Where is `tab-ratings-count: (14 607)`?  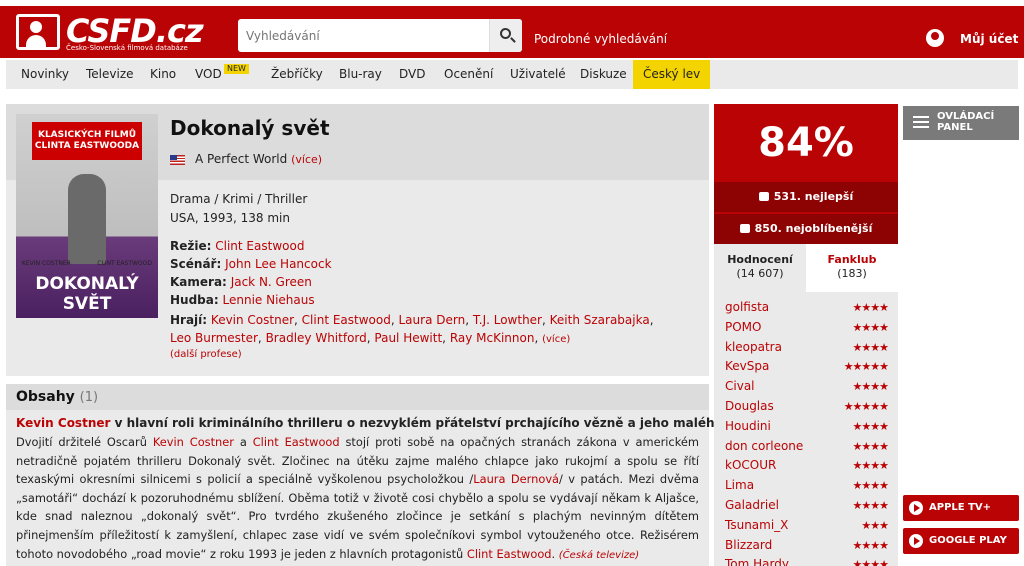
tab-ratings-count: (14 607) is located at coordinates (760, 273).